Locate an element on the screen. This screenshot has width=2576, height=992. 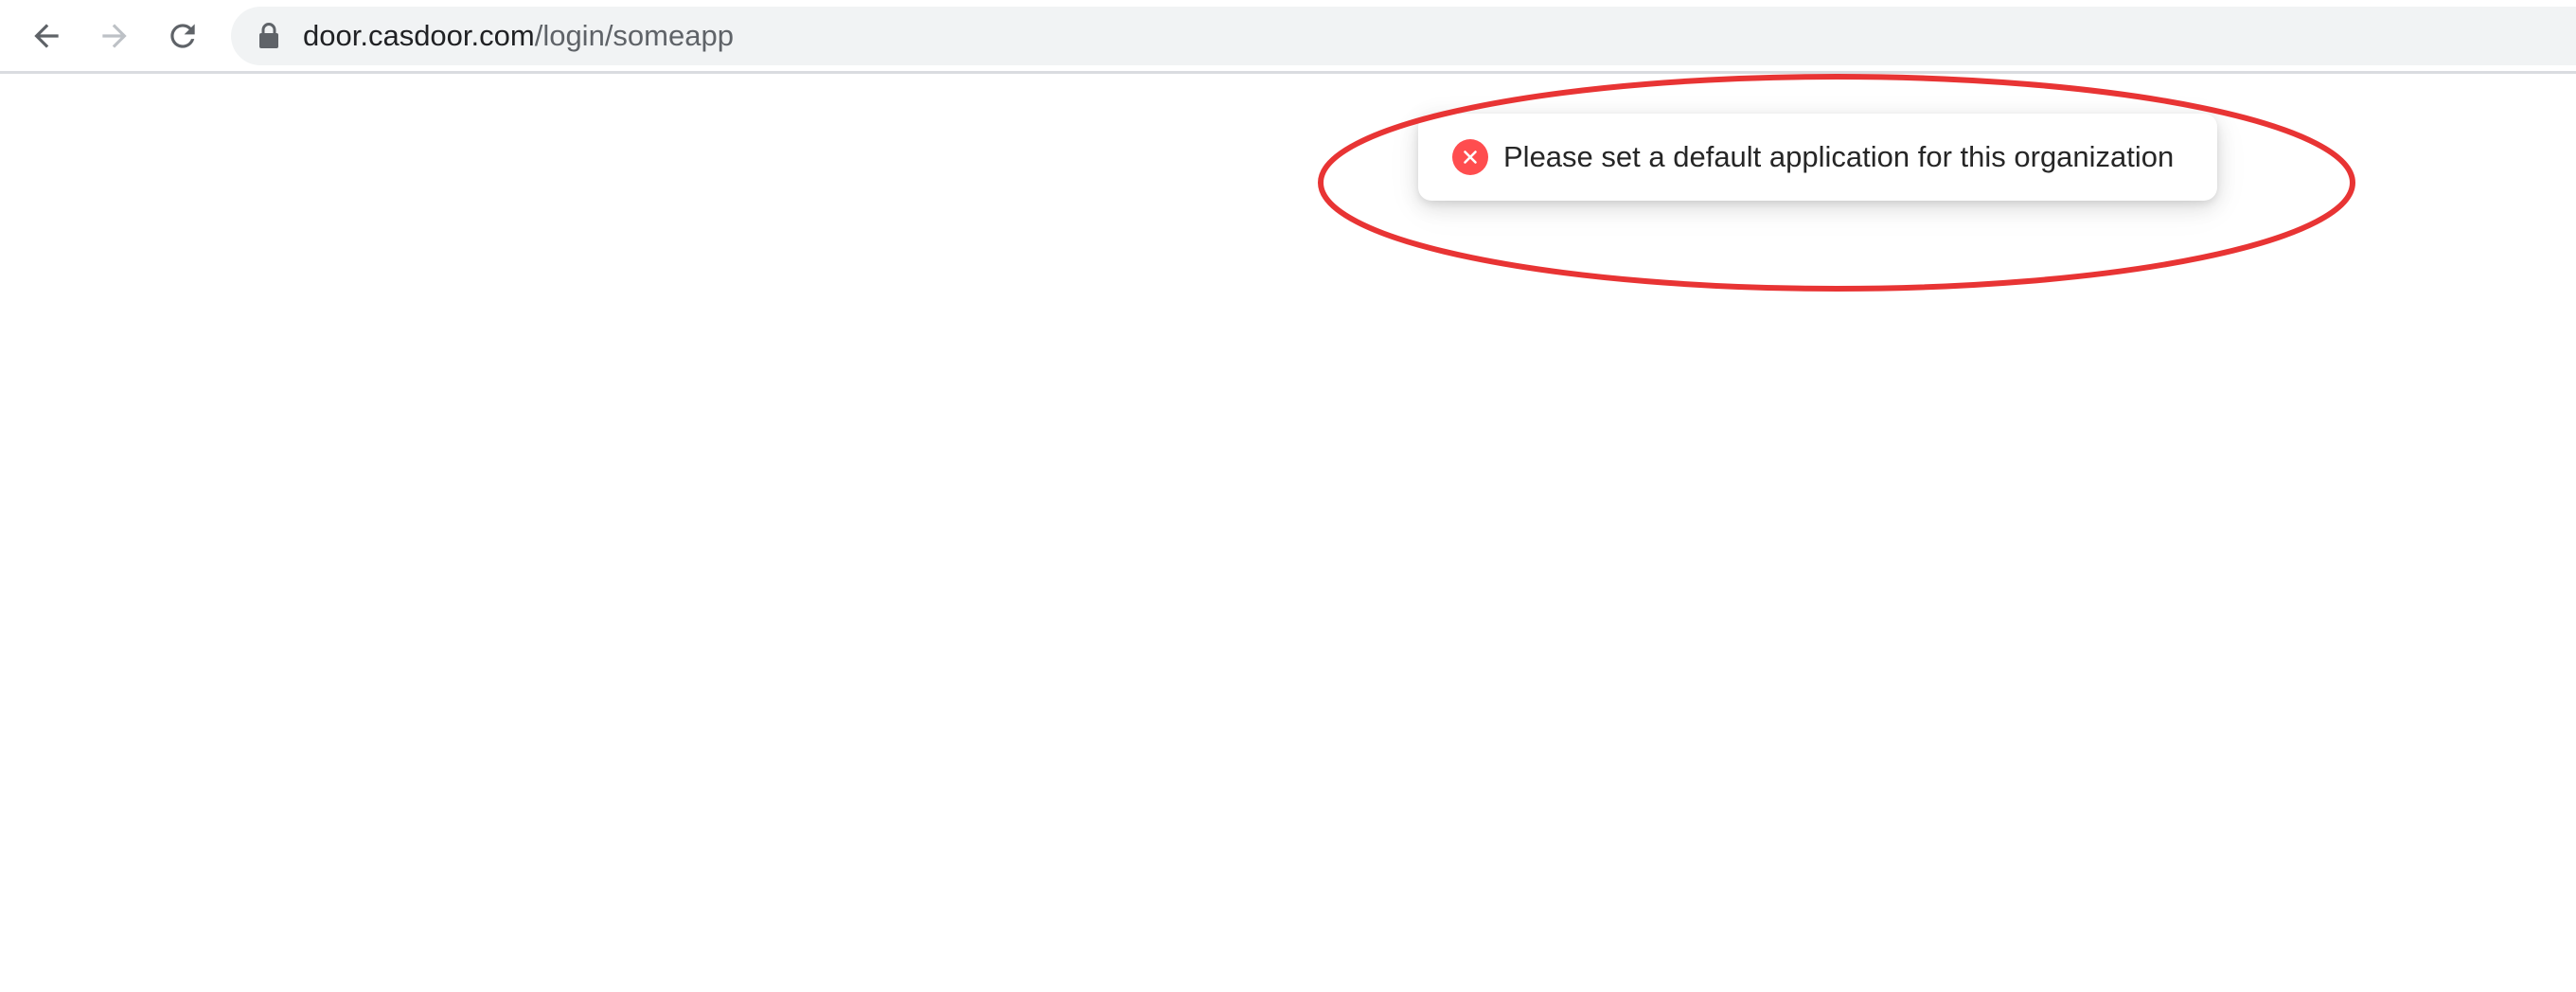
reload-button is located at coordinates (183, 36).